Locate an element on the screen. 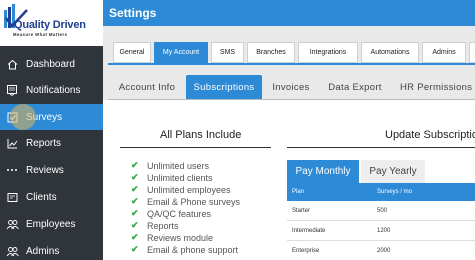  card-icon is located at coordinates (12, 197).